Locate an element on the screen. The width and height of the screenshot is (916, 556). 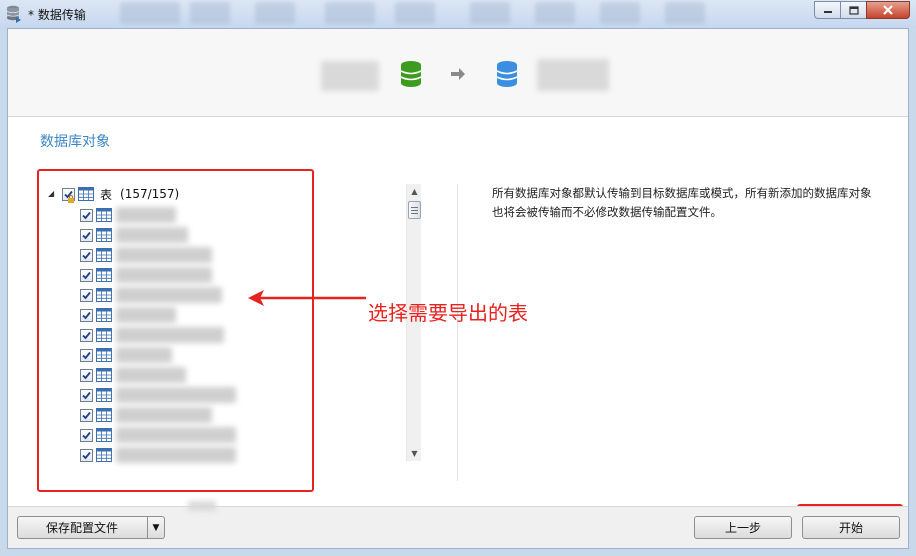
maximize-button is located at coordinates (853, 10).